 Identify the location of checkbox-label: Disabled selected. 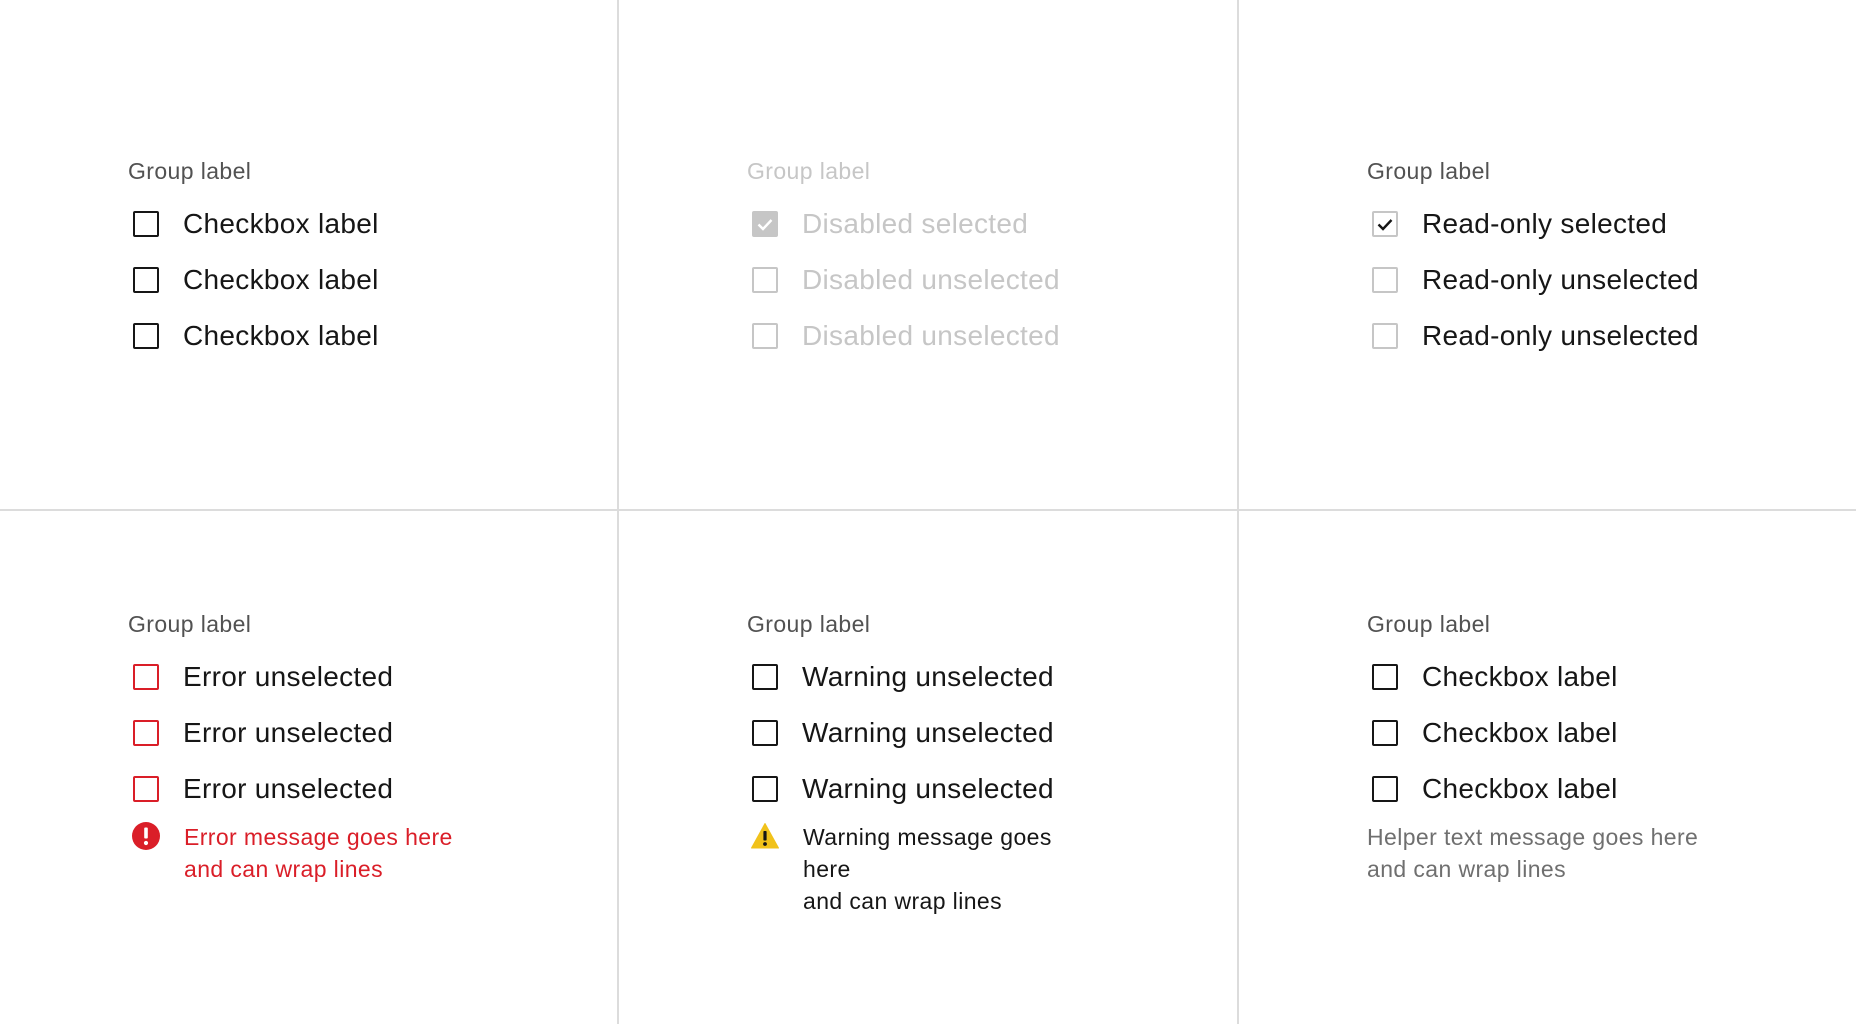
(915, 223).